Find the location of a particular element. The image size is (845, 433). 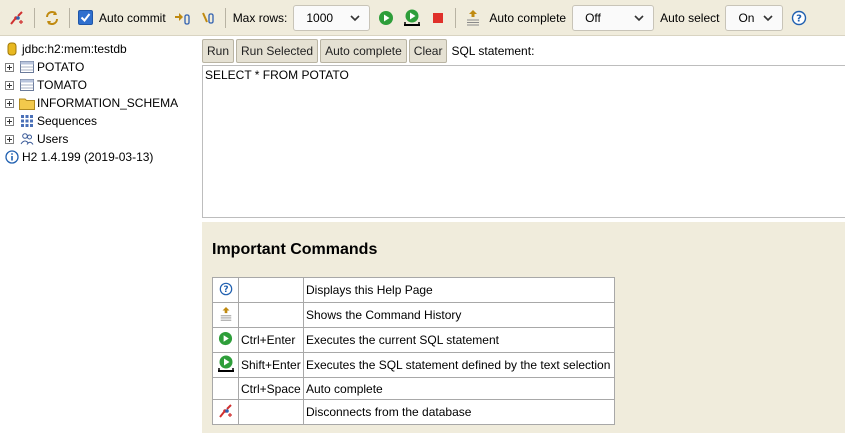

tree-item-label: Sequences is located at coordinates (67, 121).